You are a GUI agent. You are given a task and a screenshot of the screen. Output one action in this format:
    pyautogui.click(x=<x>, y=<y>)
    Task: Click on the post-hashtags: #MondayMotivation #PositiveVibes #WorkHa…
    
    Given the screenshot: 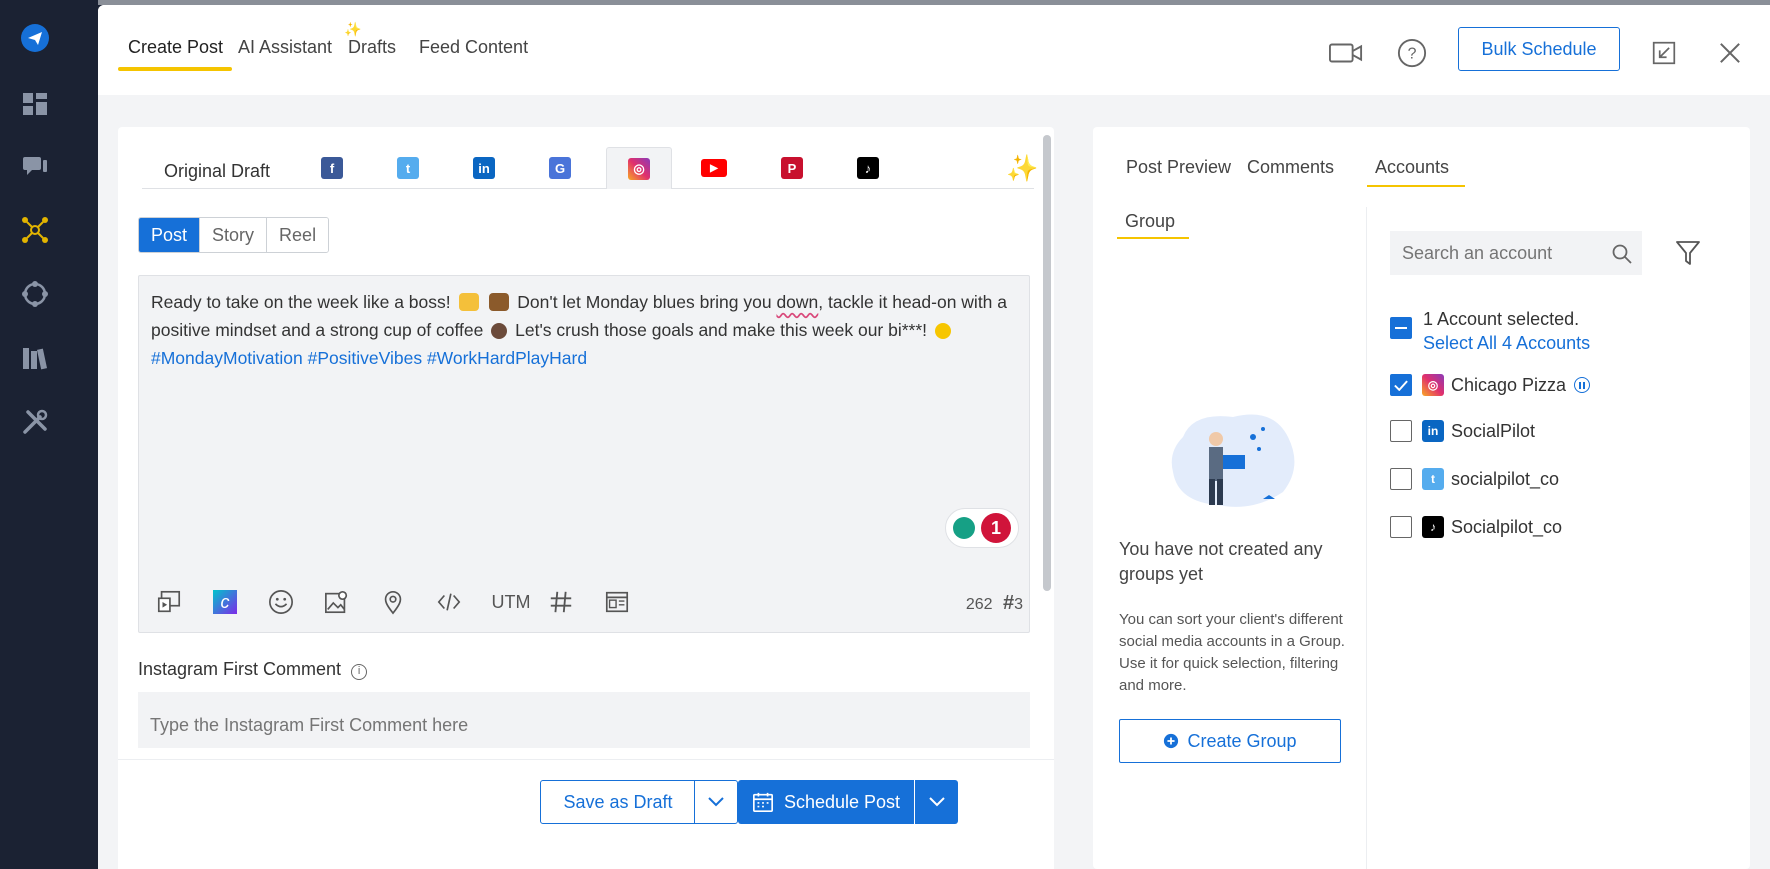 What is the action you would take?
    pyautogui.click(x=369, y=358)
    